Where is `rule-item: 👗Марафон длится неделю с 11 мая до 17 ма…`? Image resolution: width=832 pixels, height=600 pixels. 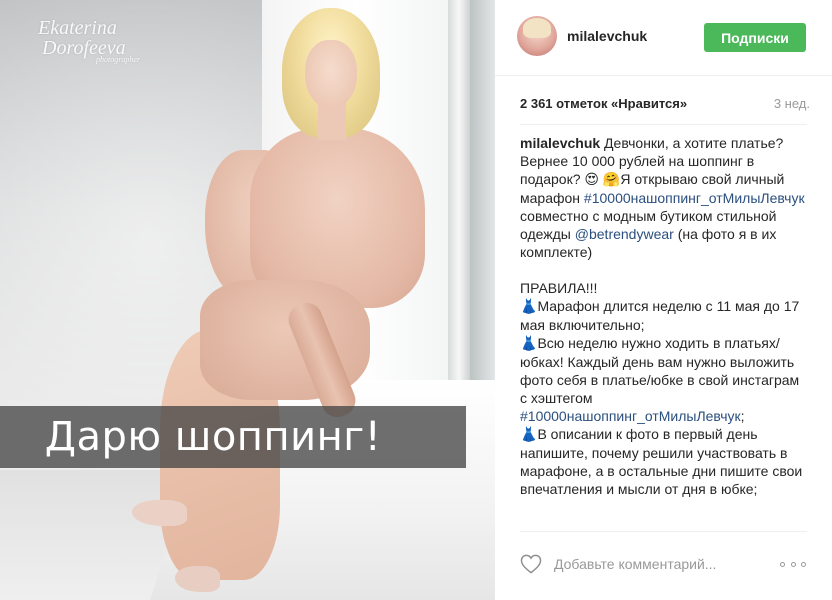
rule-item: 👗Марафон длится неделю с 11 мая до 17 ма… is located at coordinates (665, 315).